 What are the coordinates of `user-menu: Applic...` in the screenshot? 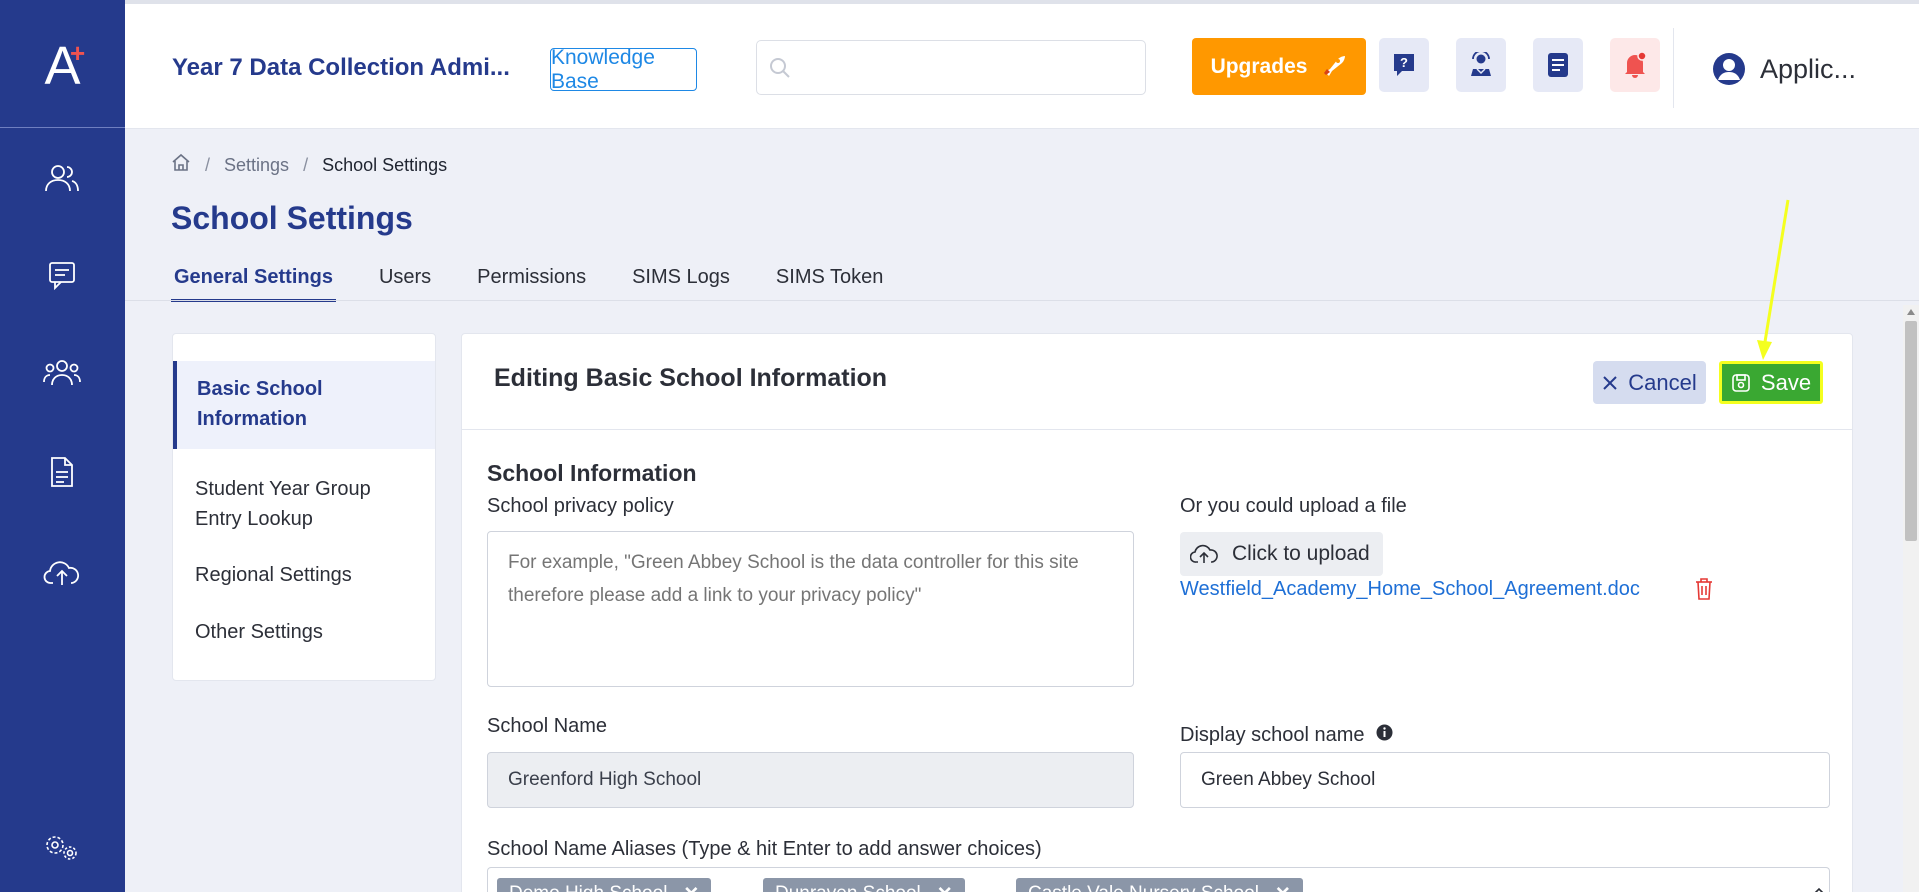 It's located at (1784, 69).